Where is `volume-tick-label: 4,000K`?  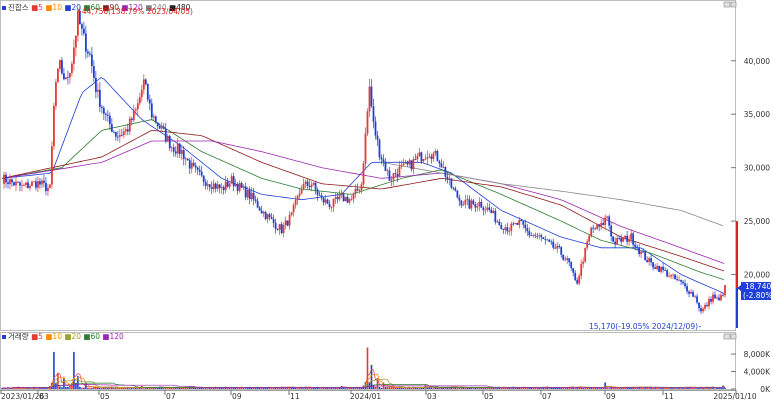 volume-tick-label: 4,000K is located at coordinates (757, 372).